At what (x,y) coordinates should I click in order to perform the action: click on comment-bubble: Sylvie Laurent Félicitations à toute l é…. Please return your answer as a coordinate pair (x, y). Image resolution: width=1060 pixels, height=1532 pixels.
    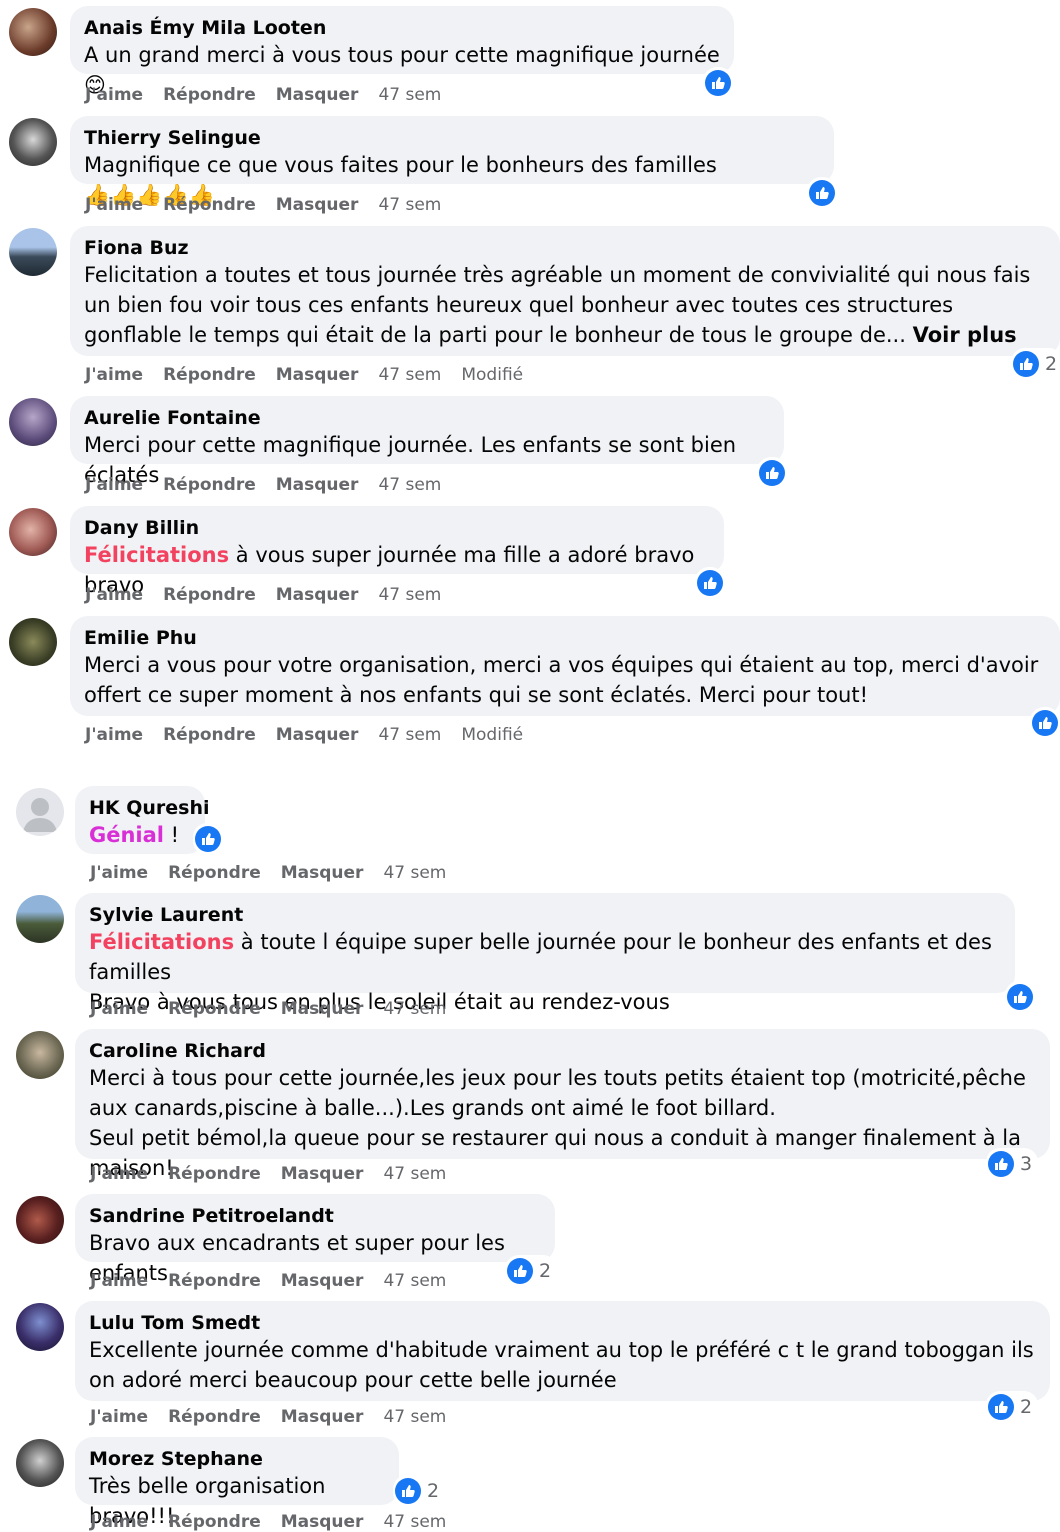
    Looking at the image, I should click on (545, 953).